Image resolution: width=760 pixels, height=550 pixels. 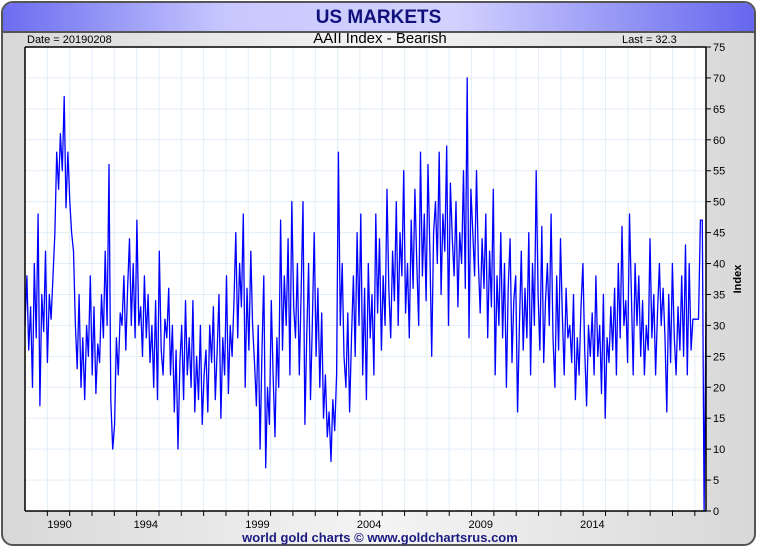 What do you see at coordinates (719, 326) in the screenshot?
I see `y-tick-label: 30` at bounding box center [719, 326].